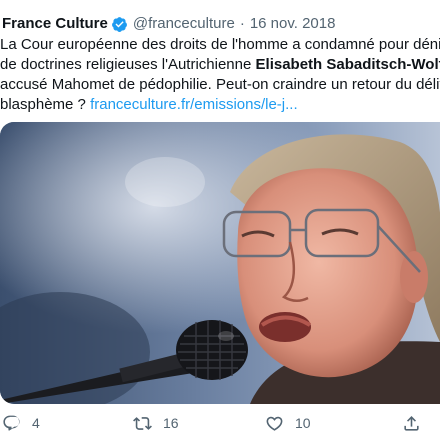 The height and width of the screenshot is (440, 440). What do you see at coordinates (21, 423) in the screenshot?
I see `reply-button: 4` at bounding box center [21, 423].